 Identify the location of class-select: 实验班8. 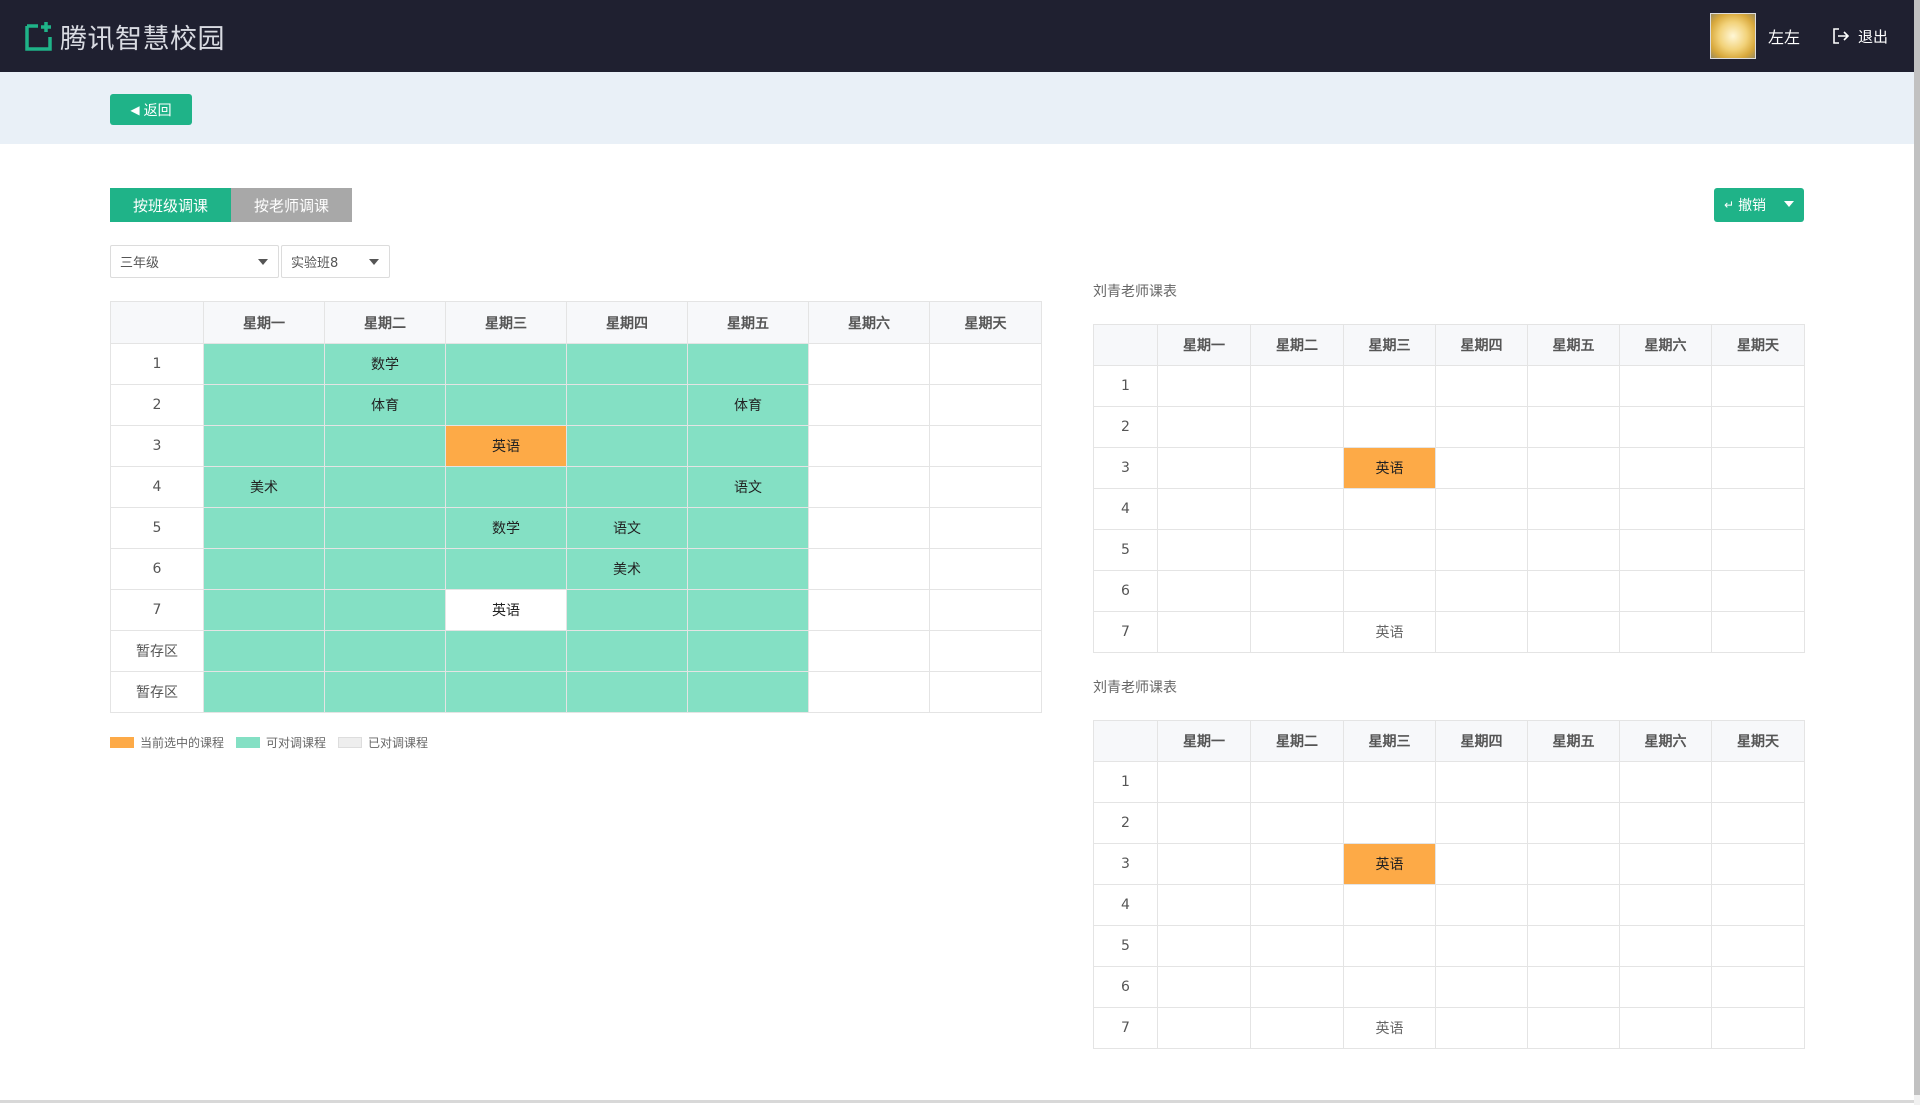
(335, 261).